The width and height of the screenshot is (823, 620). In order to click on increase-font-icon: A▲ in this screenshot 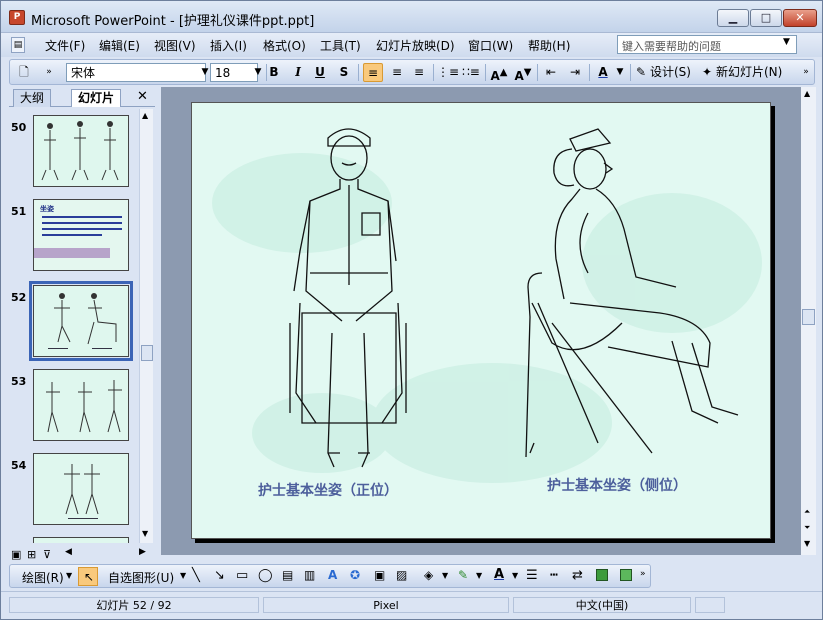, I will do `click(499, 73)`.